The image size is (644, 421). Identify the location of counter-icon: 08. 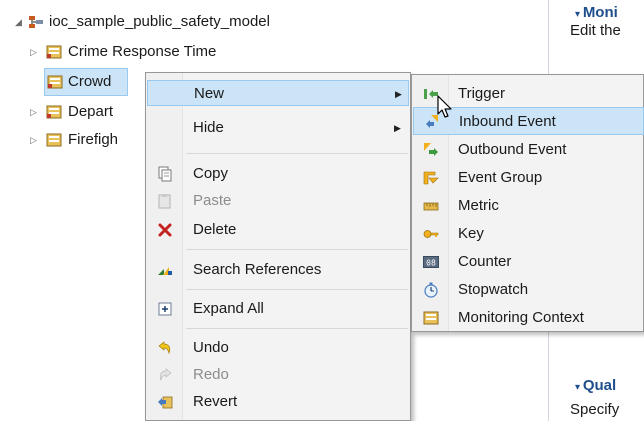
(431, 262).